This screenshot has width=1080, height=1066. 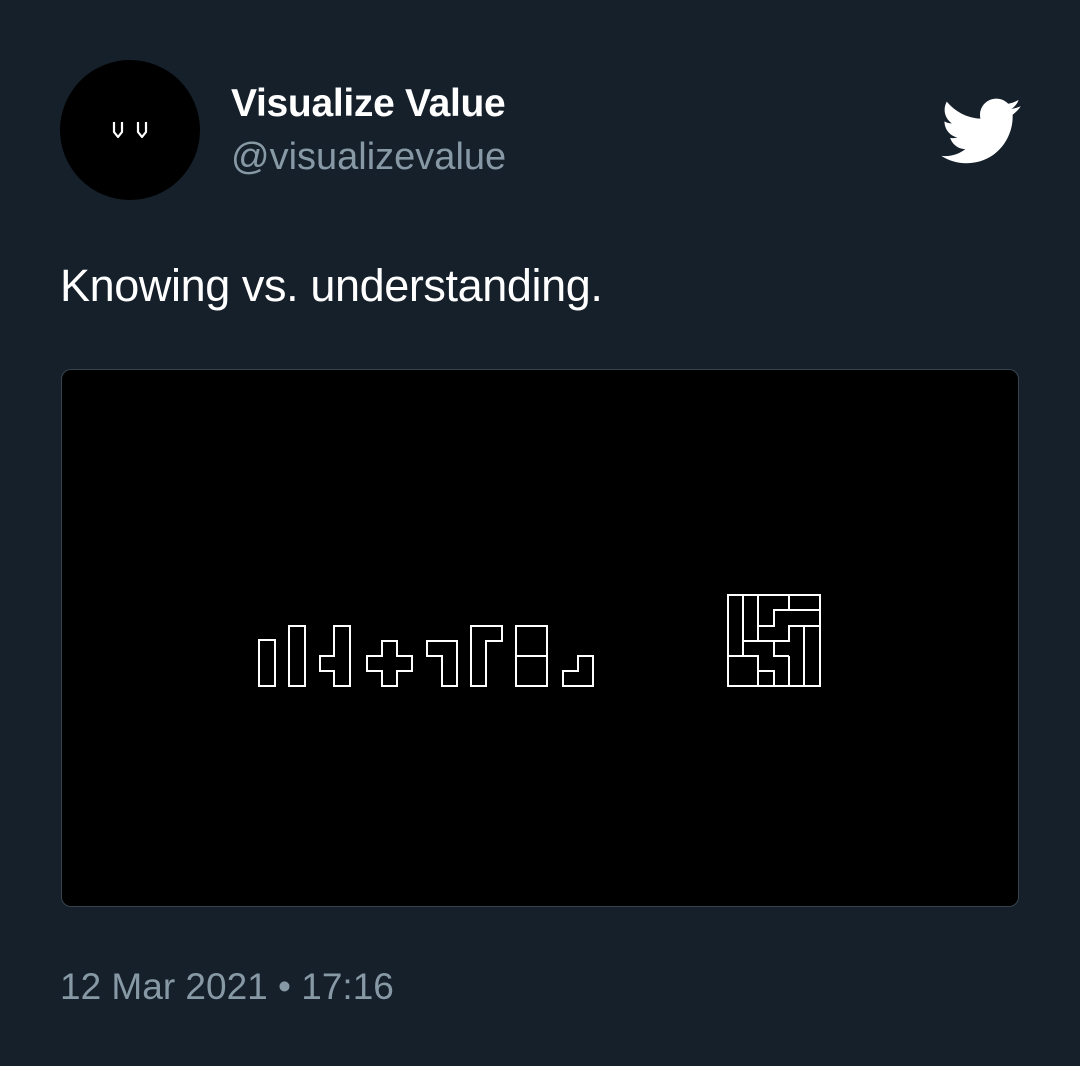 What do you see at coordinates (347, 986) in the screenshot?
I see `timestamp-time: 17:16` at bounding box center [347, 986].